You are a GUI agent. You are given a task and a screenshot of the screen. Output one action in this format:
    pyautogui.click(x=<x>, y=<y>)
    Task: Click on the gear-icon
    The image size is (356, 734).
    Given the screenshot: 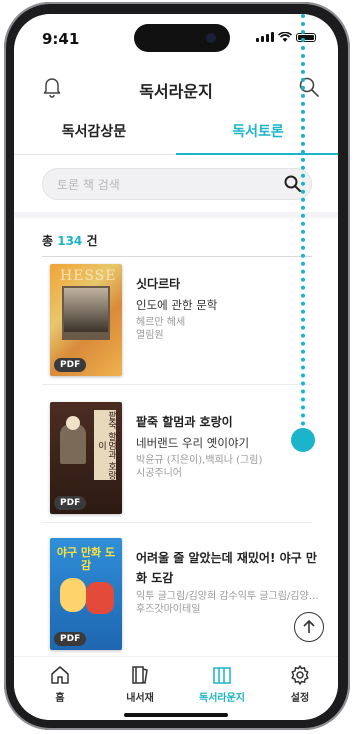 What is the action you would take?
    pyautogui.click(x=300, y=675)
    